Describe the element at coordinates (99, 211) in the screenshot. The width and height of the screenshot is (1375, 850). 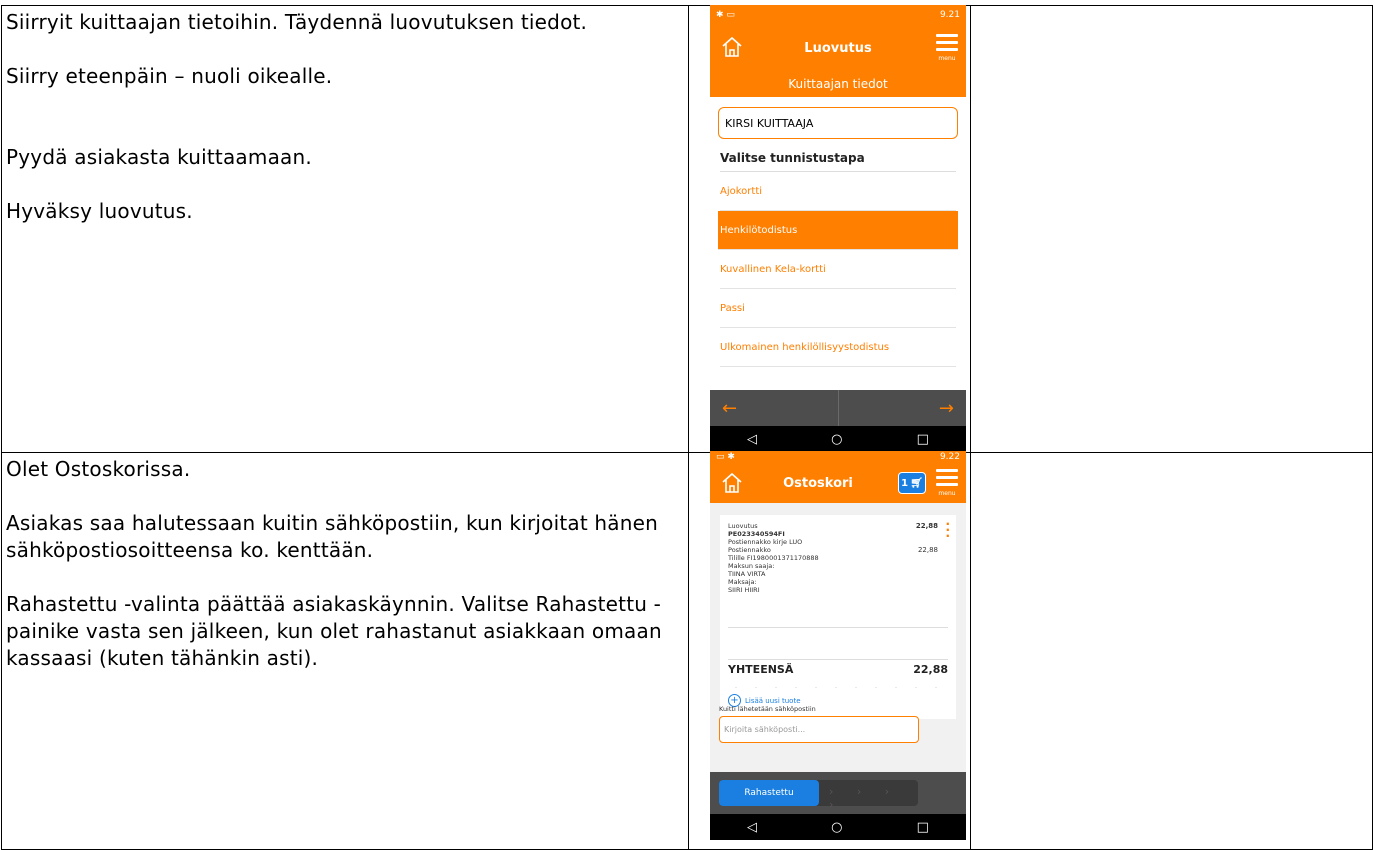
I see `instruction-text: Hyväksy luovutus.` at that location.